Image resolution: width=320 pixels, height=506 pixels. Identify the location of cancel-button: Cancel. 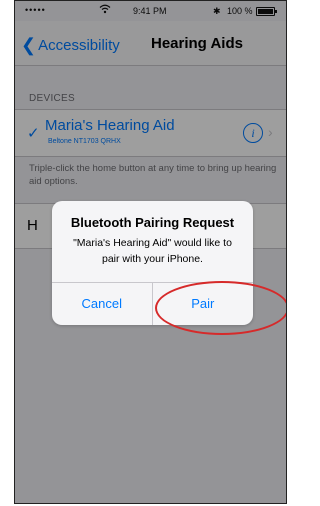
(102, 304).